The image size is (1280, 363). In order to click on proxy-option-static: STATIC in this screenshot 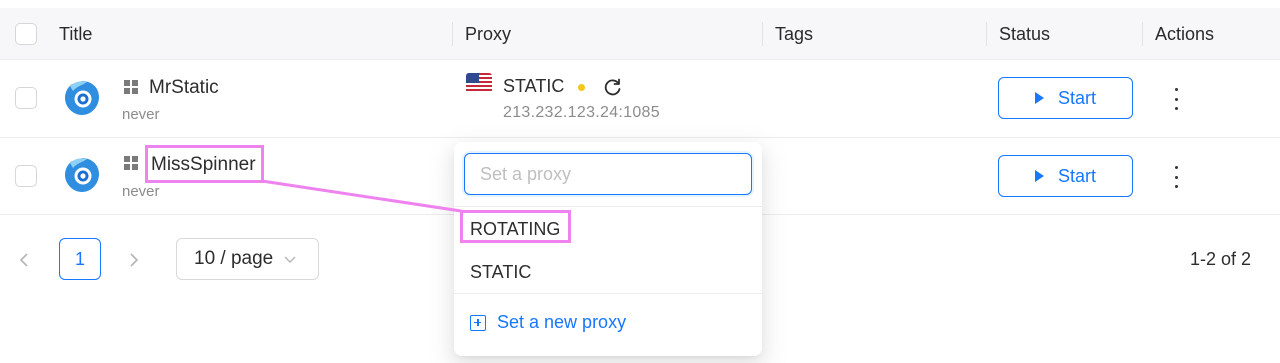, I will do `click(500, 272)`.